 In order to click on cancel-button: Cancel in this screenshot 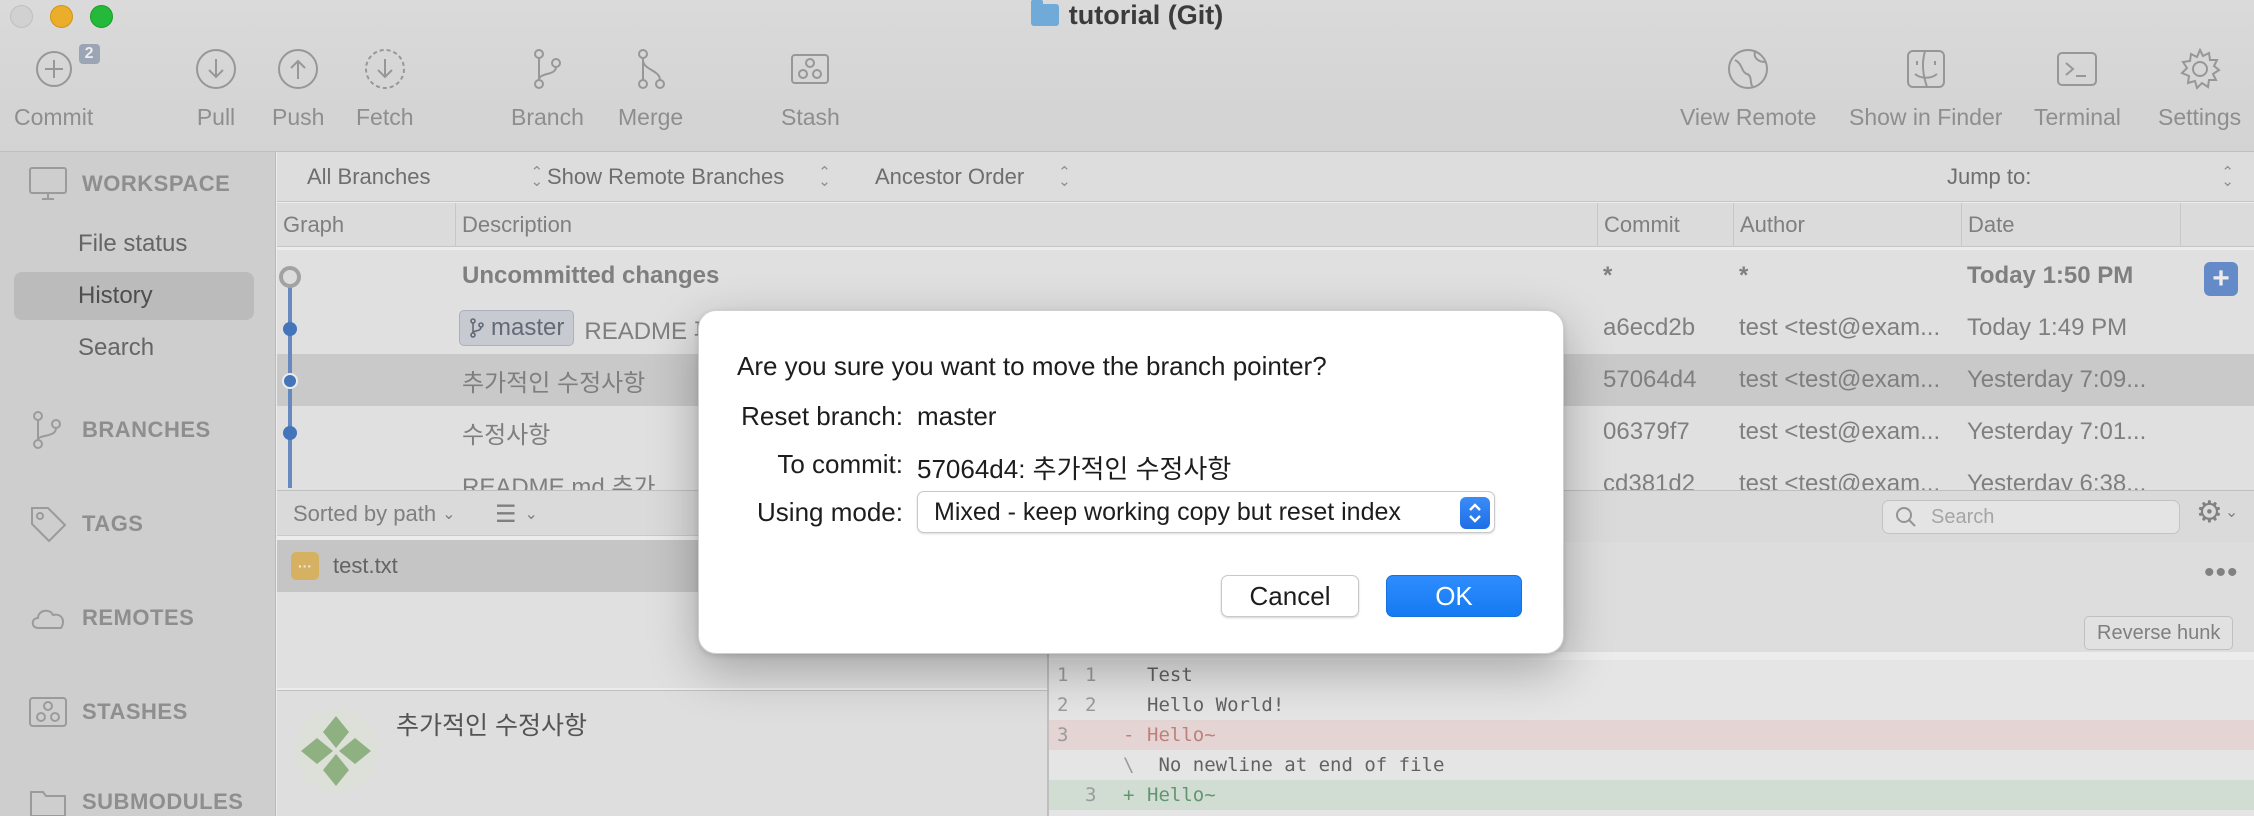, I will do `click(1290, 596)`.